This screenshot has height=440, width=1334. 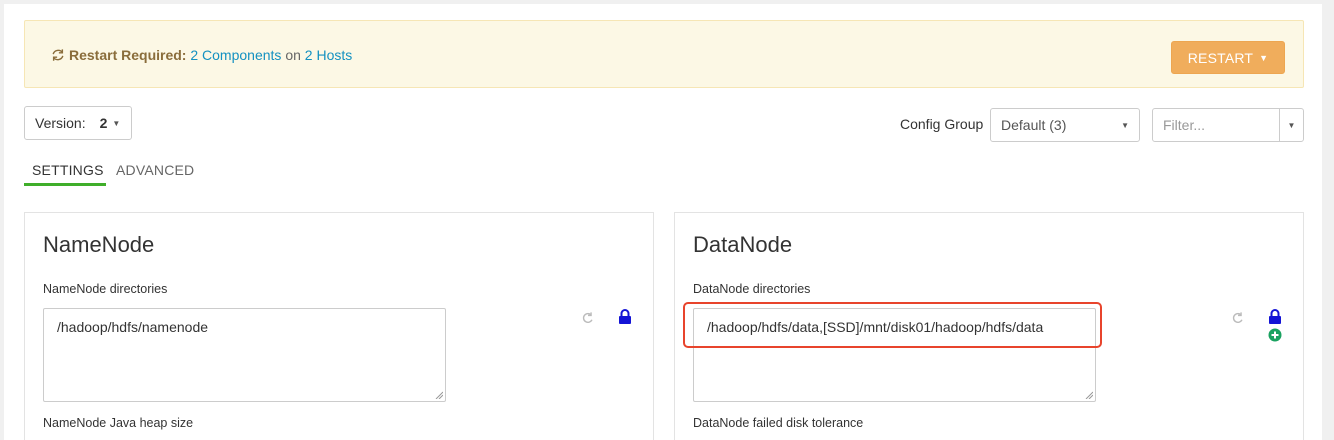 I want to click on namenode-title: NameNode, so click(x=99, y=244).